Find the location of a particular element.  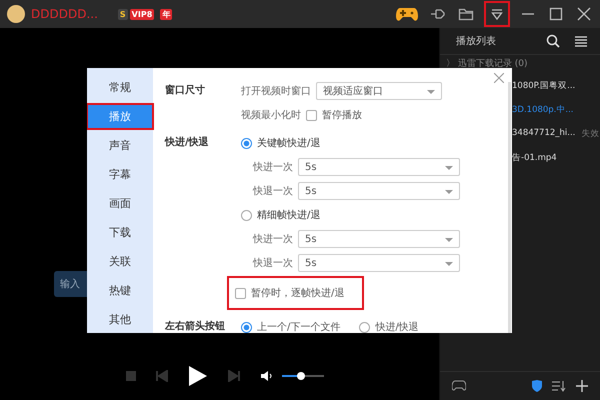

avatar is located at coordinates (16, 14).